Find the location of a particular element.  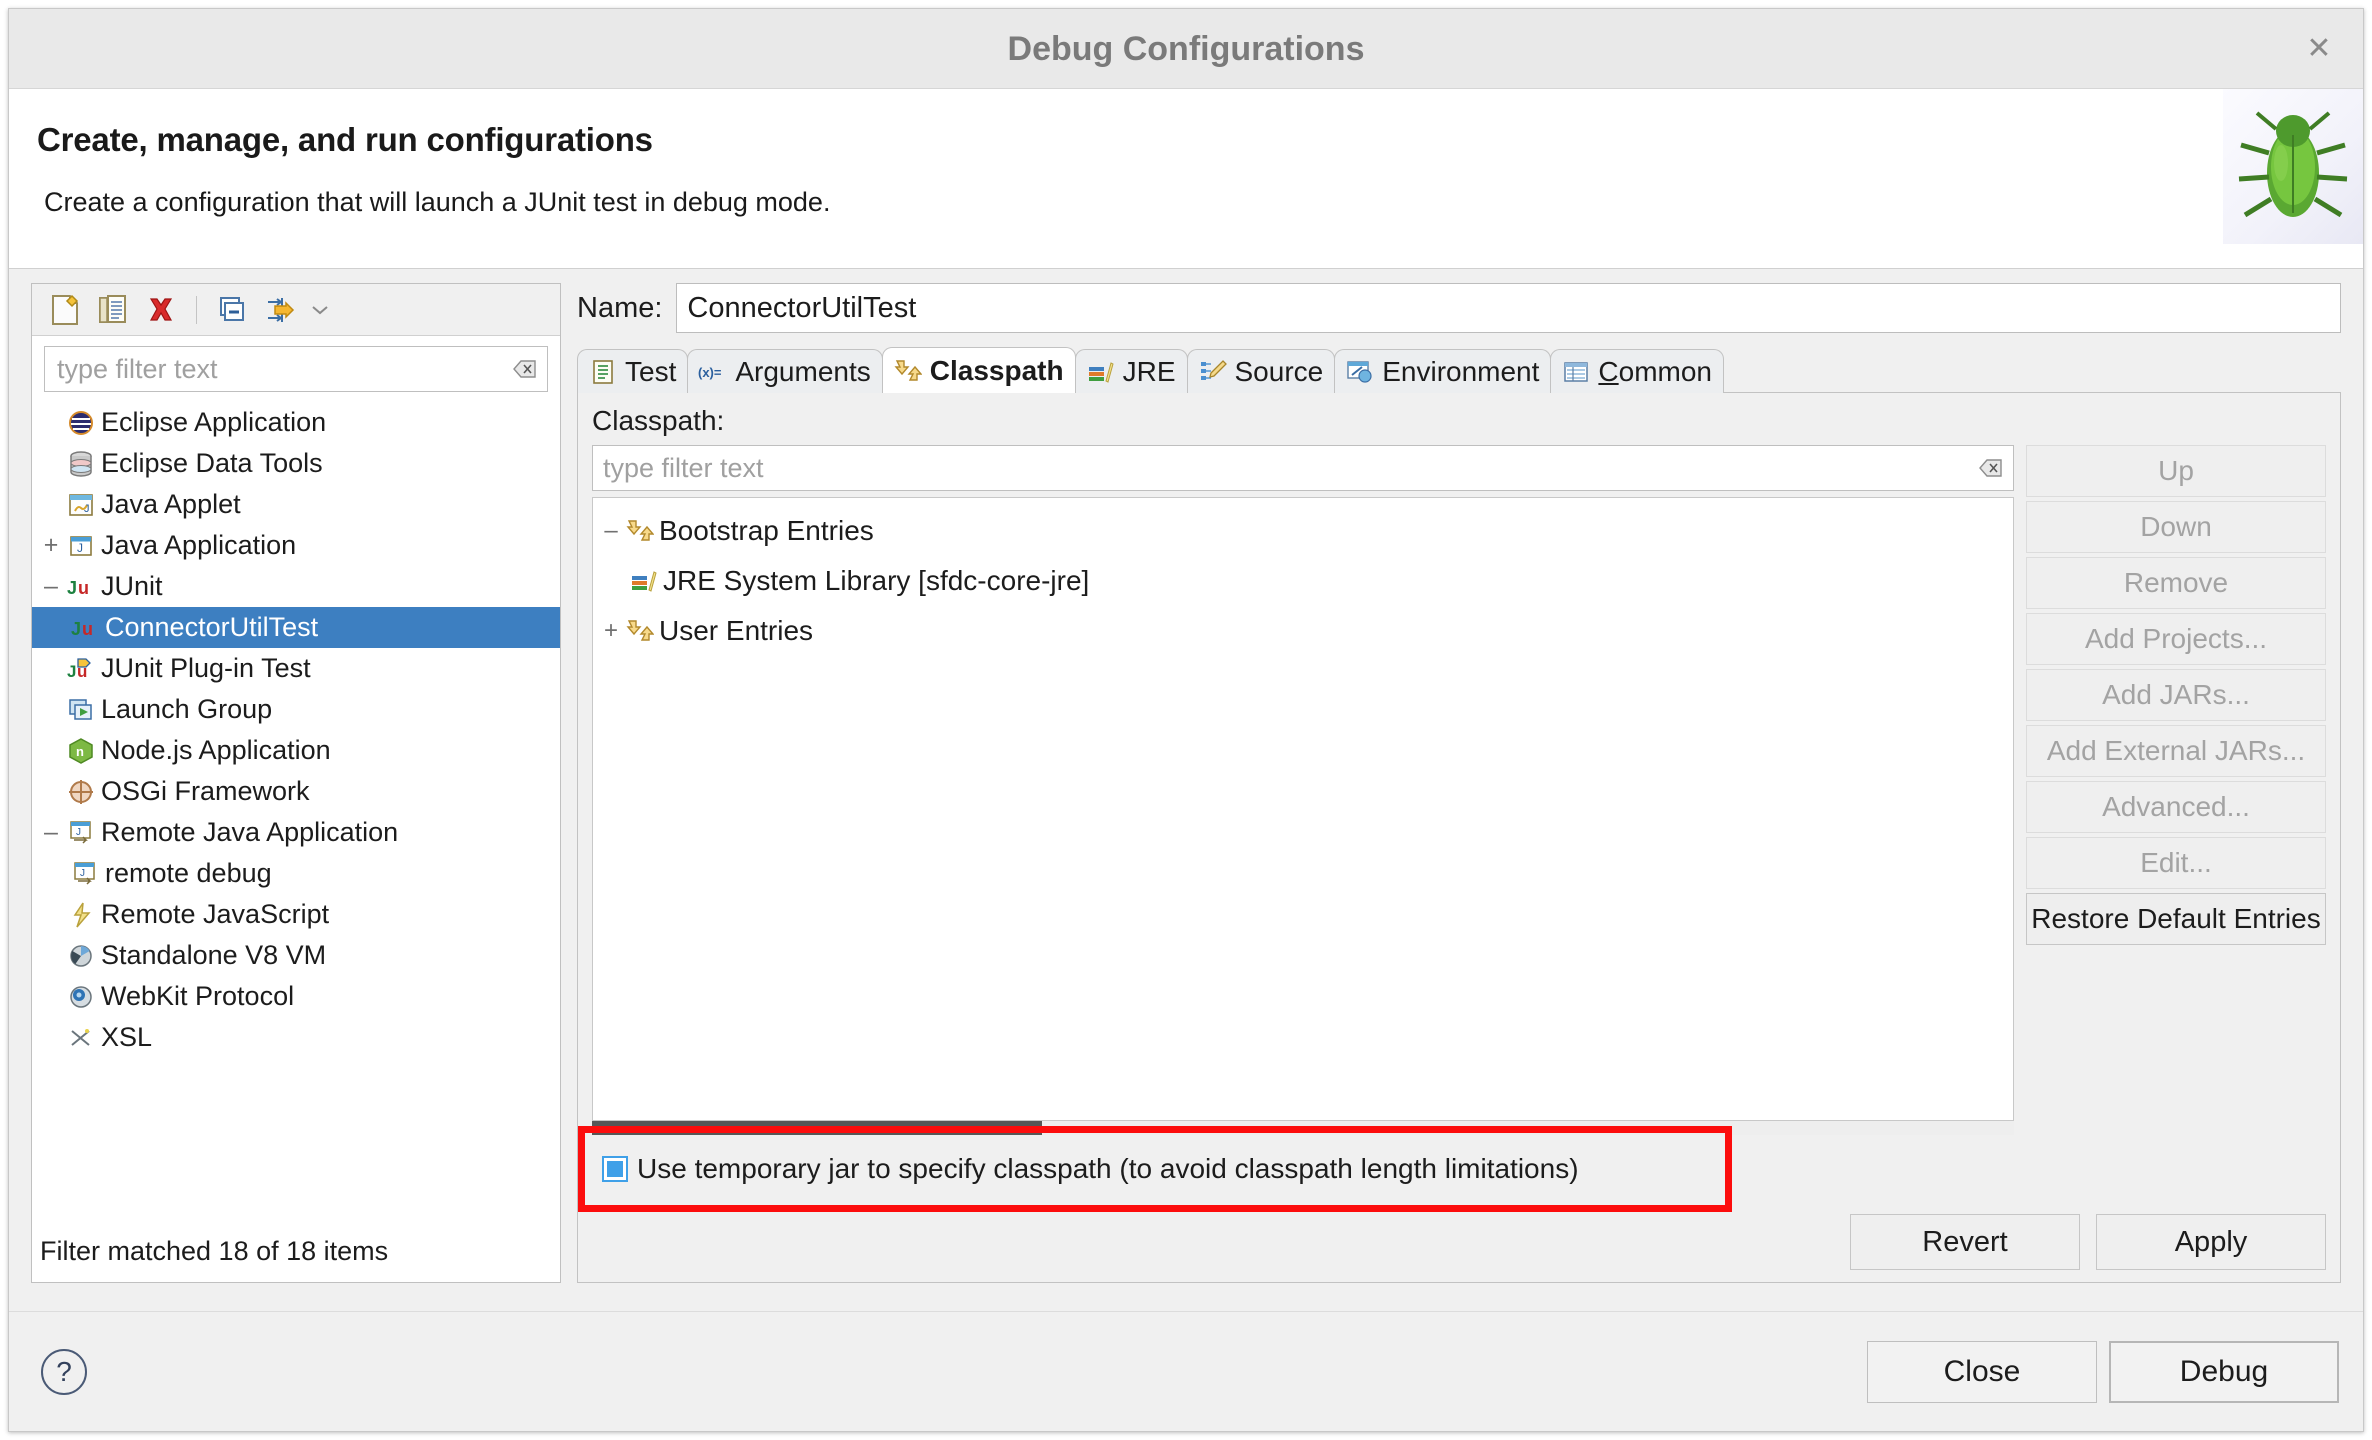

junit-icon: J u is located at coordinates (81, 587).